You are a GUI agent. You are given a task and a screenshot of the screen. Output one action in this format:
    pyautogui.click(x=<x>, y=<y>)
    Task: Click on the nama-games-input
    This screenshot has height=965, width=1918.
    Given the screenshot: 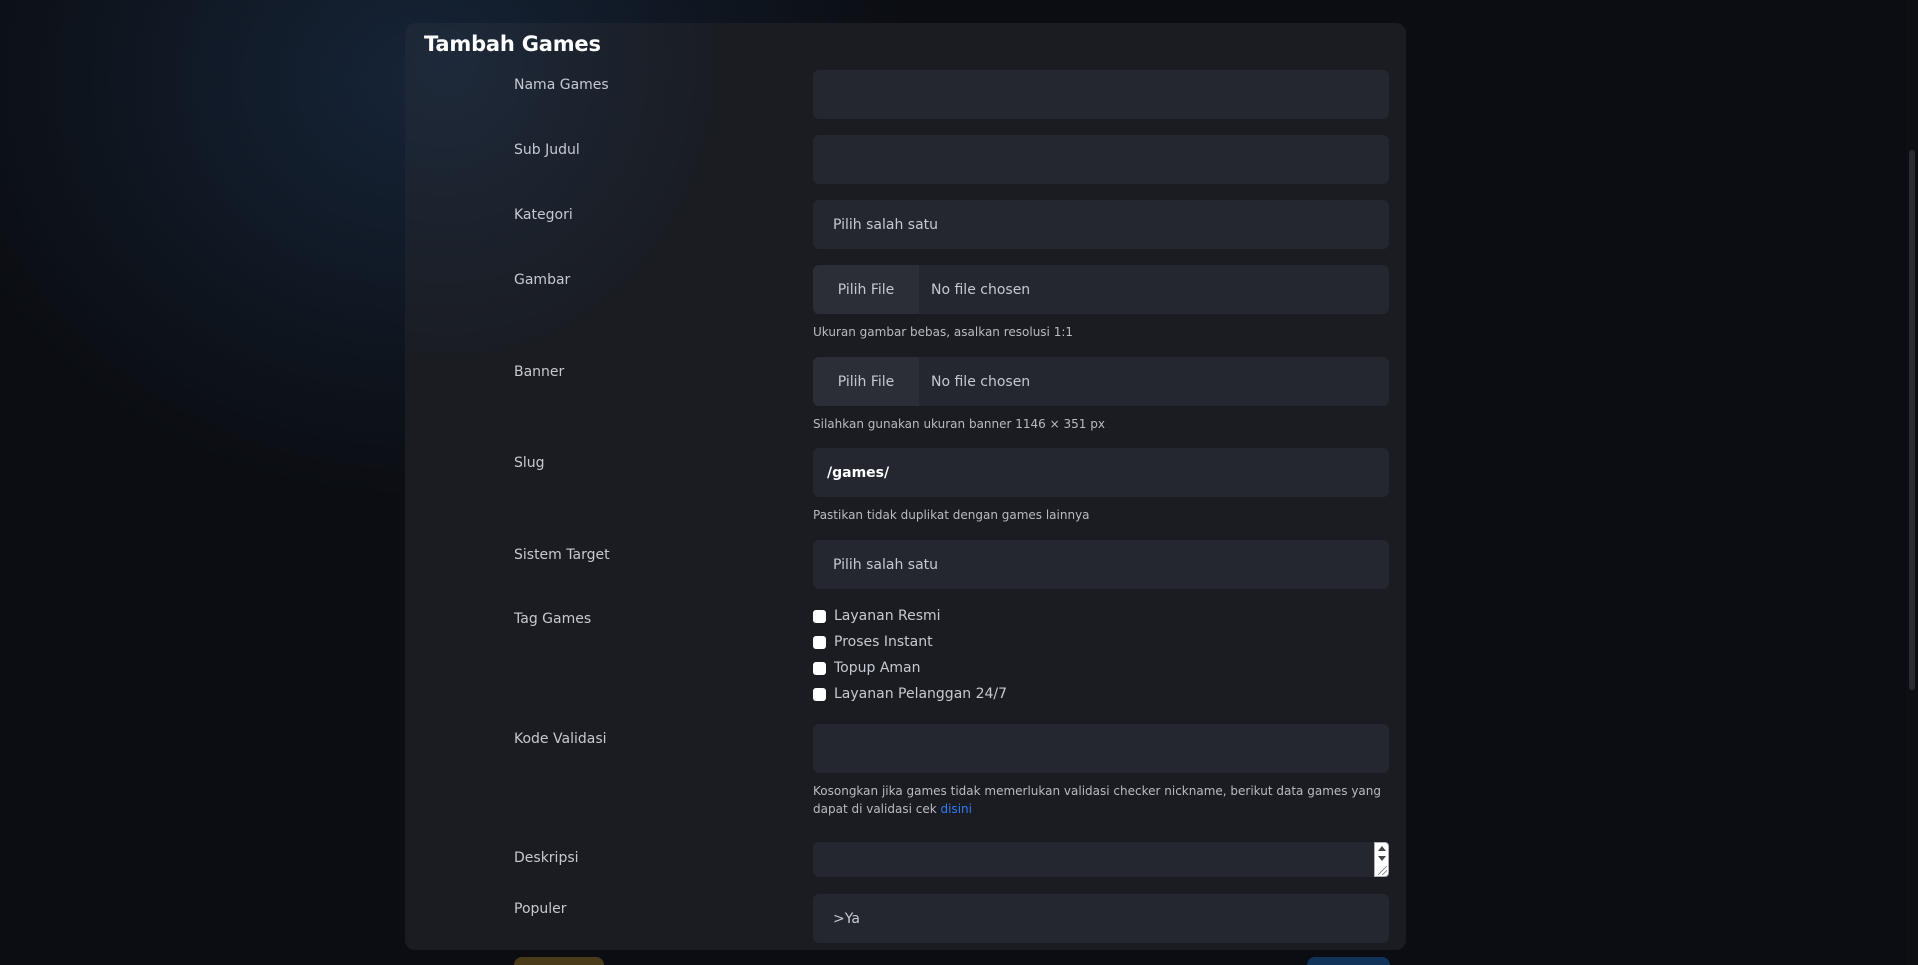 What is the action you would take?
    pyautogui.click(x=1101, y=94)
    